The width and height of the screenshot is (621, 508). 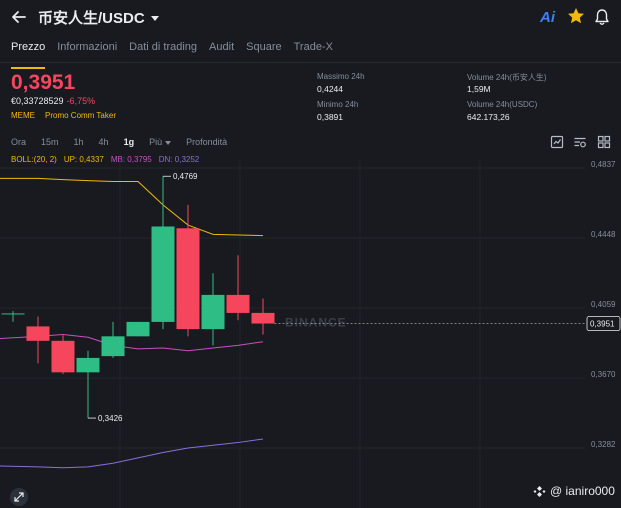 I want to click on y-tick-label: 0,4448, so click(x=603, y=234).